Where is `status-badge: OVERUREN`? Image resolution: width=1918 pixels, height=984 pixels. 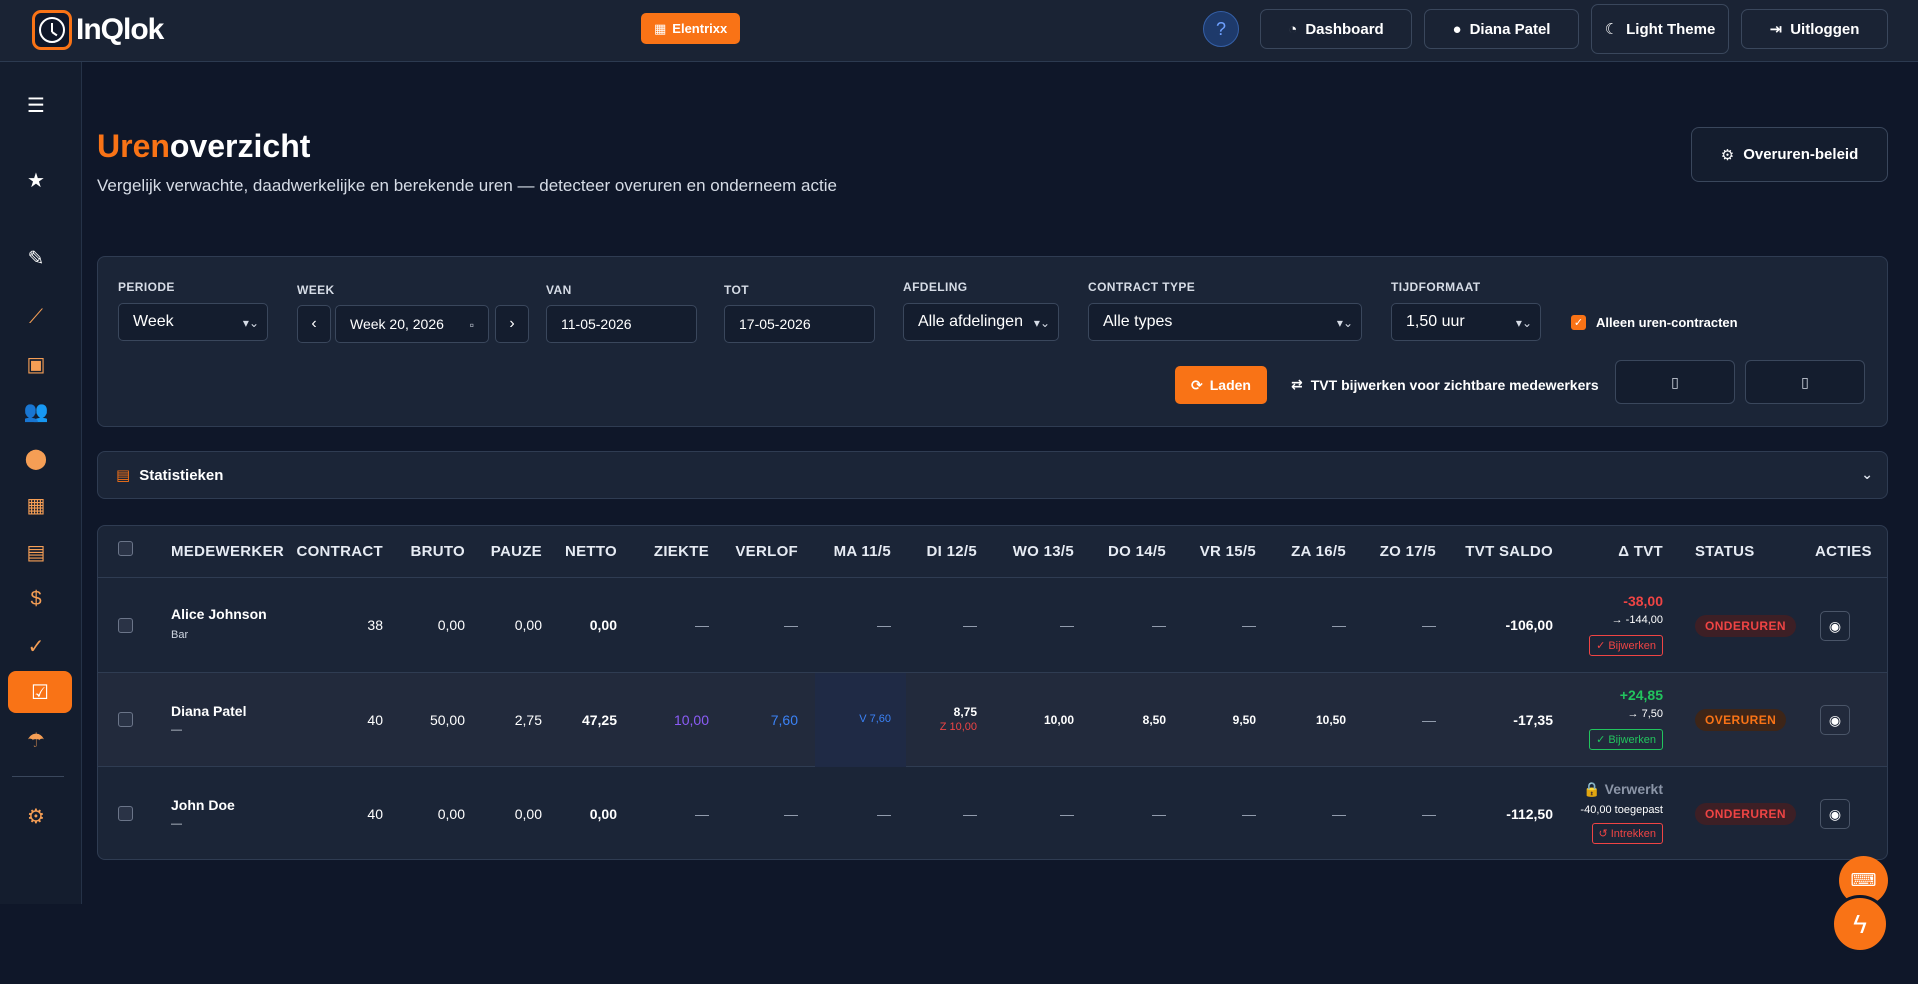 status-badge: OVERUREN is located at coordinates (1741, 720).